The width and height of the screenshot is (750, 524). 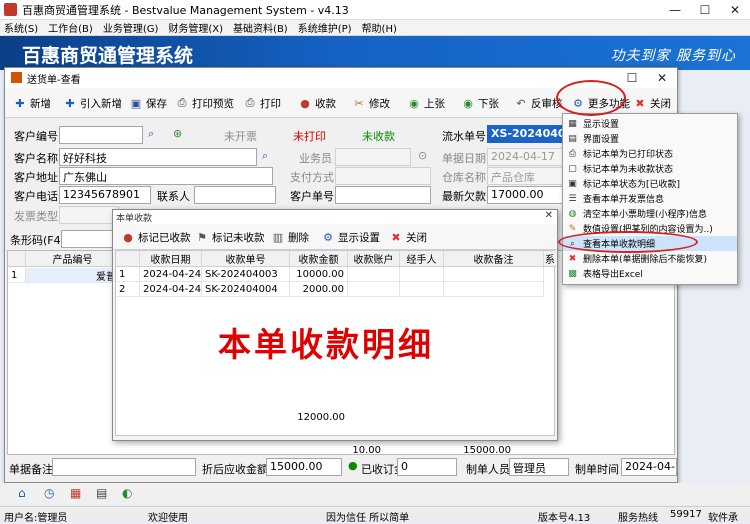 What do you see at coordinates (375, 53) in the screenshot?
I see `app-banner: 百惠商贸通管理系统 功夫到家 服务到心` at bounding box center [375, 53].